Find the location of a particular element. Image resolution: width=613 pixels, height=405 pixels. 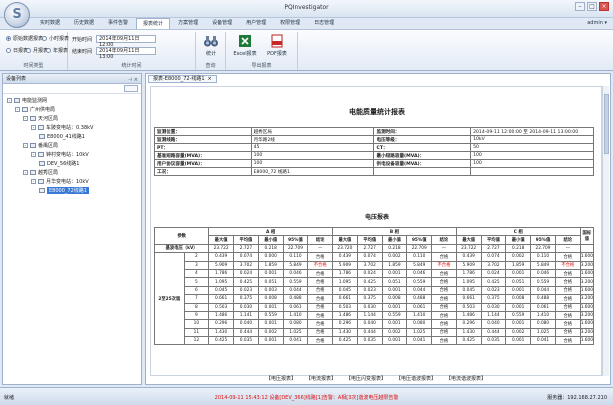

tree-node: - 月华变电站：10kV is located at coordinates (60, 181).